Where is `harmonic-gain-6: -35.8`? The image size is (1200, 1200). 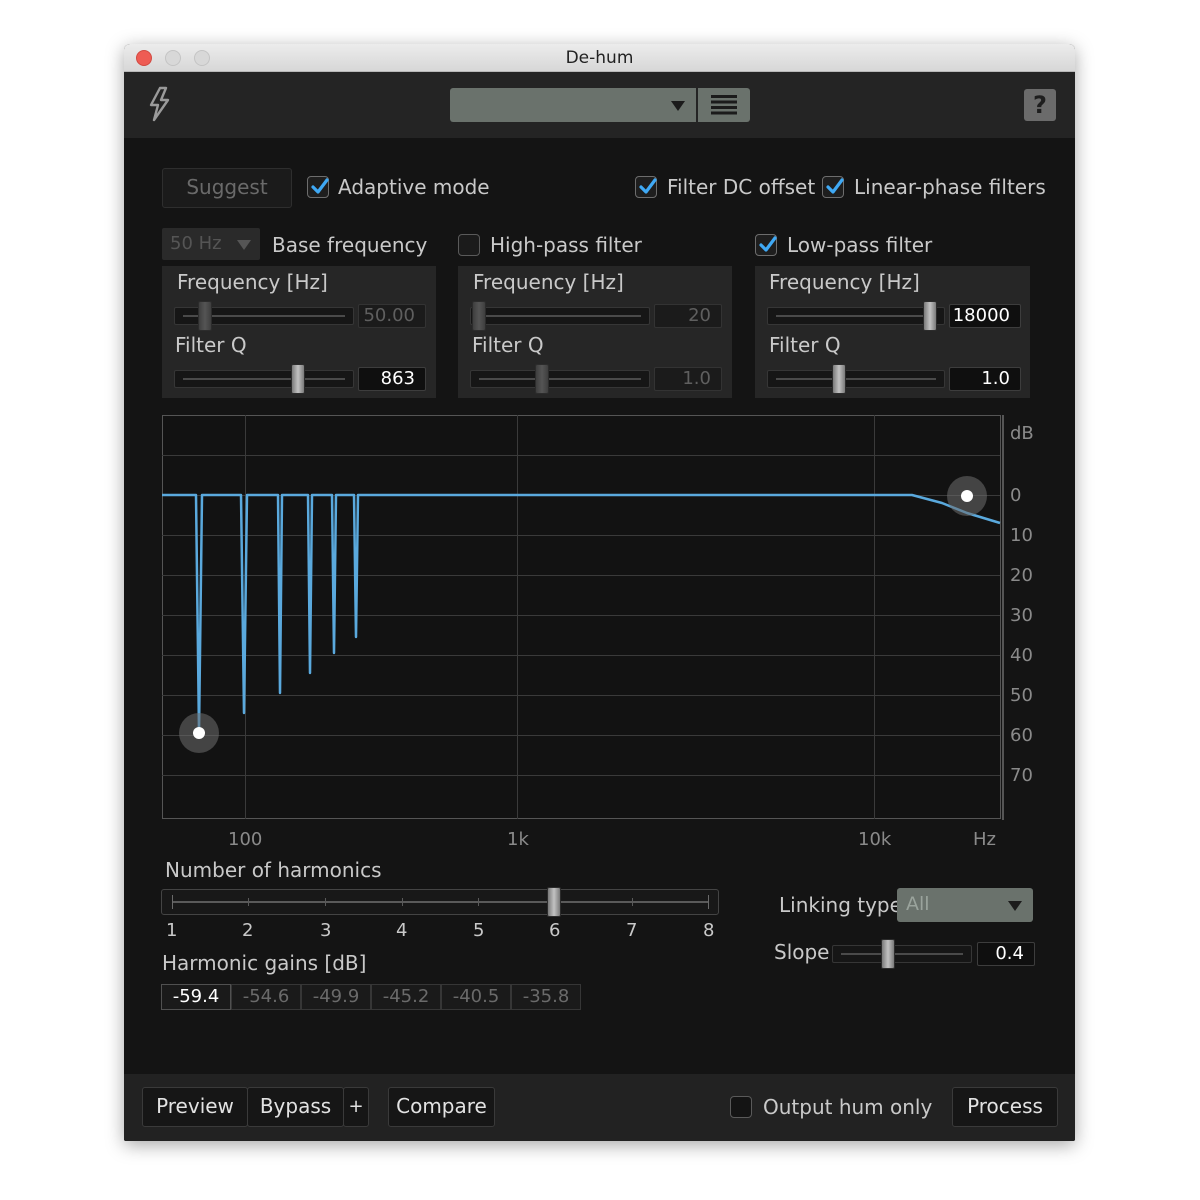
harmonic-gain-6: -35.8 is located at coordinates (546, 997).